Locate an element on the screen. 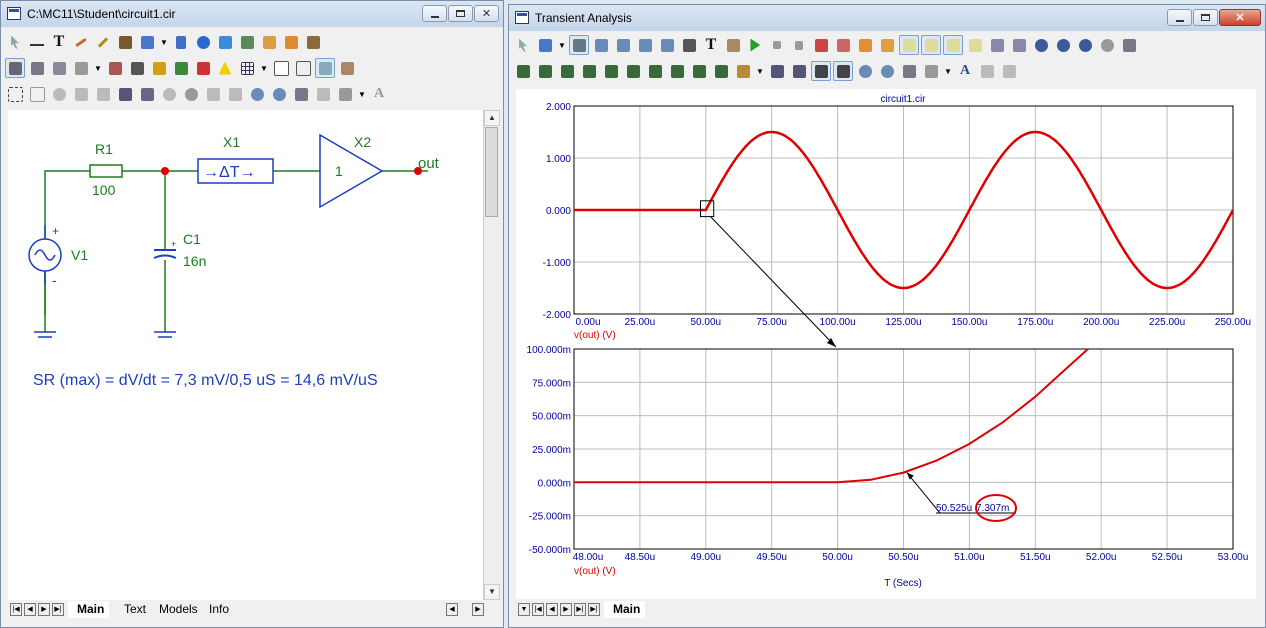  analysis-zoom-out-icon is located at coordinates (887, 71).